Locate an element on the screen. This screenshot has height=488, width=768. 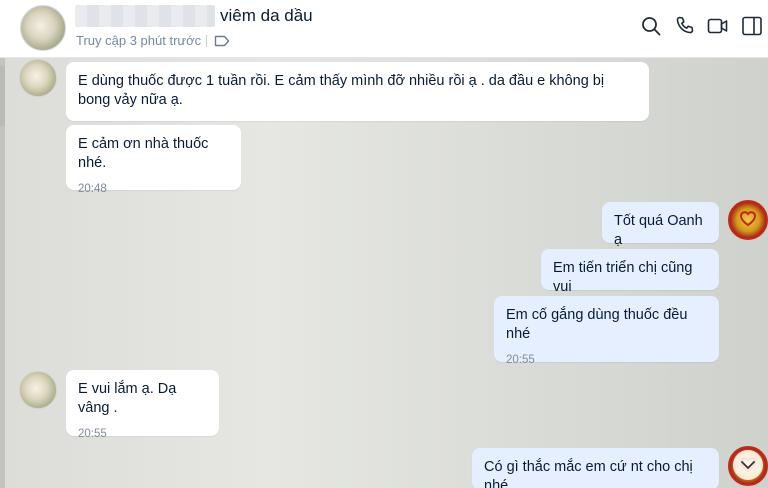
header-divider is located at coordinates (206, 41).